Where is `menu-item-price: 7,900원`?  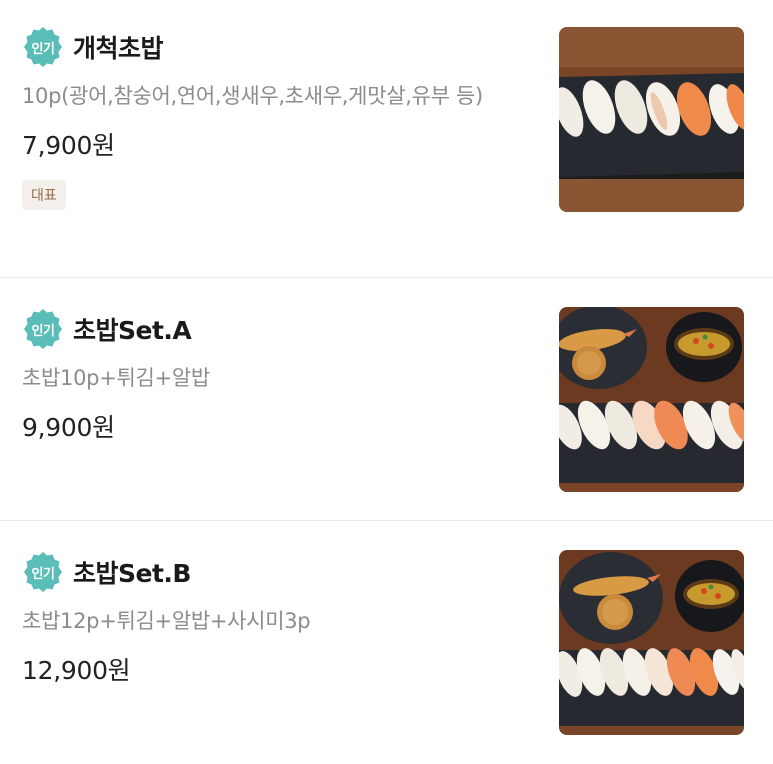
menu-item-price: 7,900원 is located at coordinates (68, 145).